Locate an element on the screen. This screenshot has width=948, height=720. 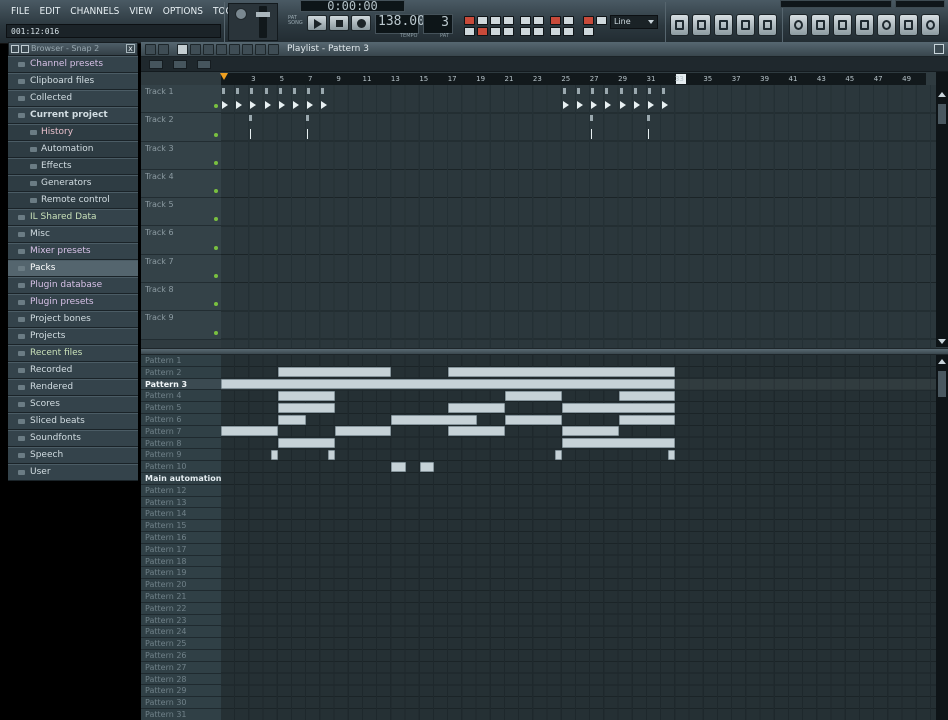
file-button is located at coordinates (908, 25).